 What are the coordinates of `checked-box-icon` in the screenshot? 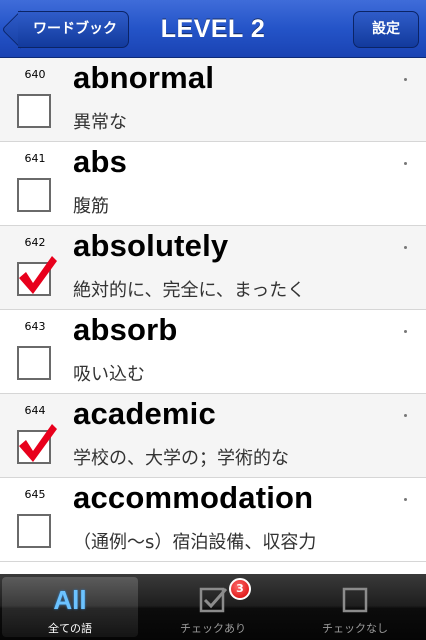 It's located at (213, 600).